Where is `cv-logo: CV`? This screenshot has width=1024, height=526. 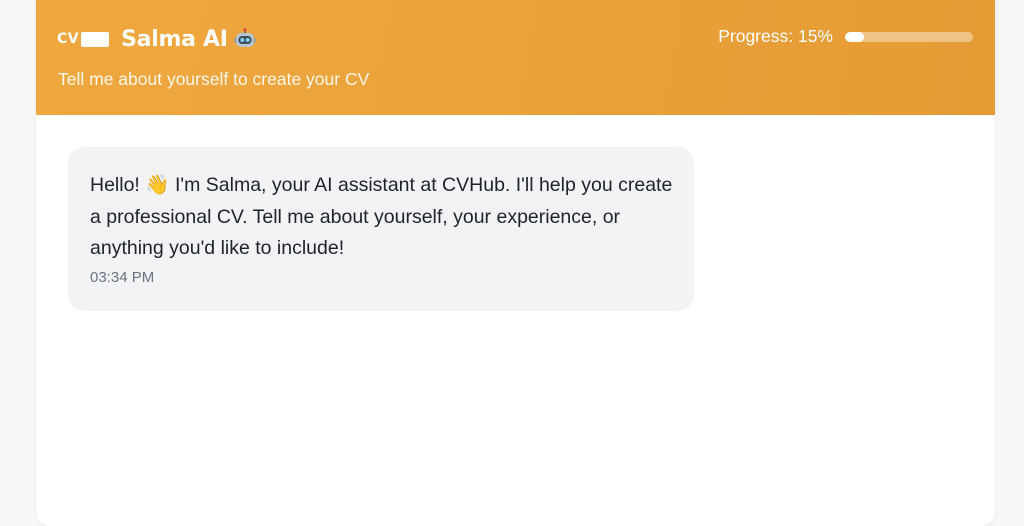 cv-logo: CV is located at coordinates (83, 39).